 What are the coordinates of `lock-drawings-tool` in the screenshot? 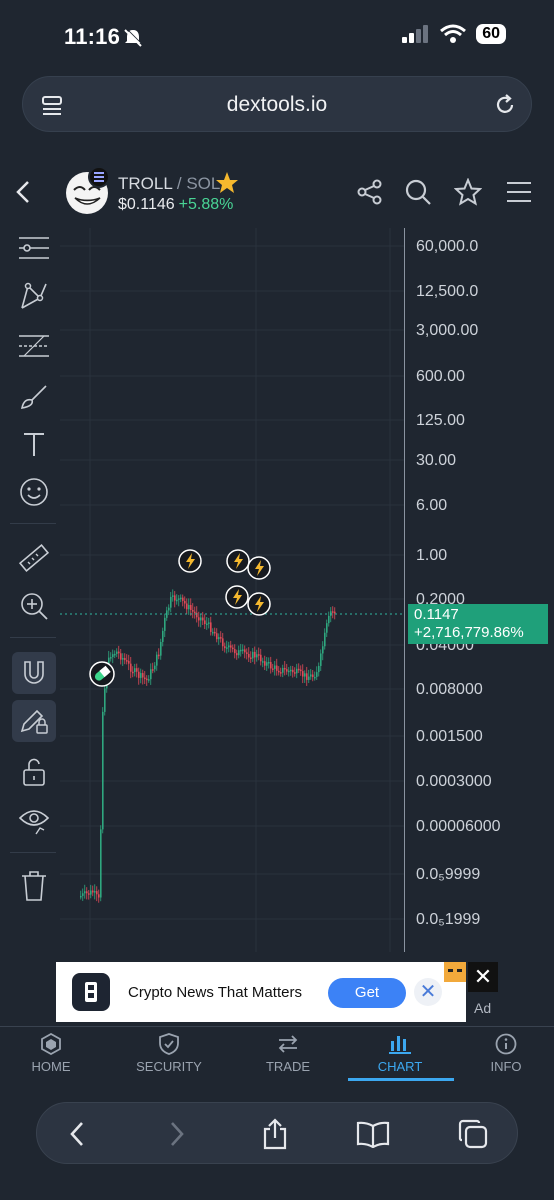 It's located at (34, 721).